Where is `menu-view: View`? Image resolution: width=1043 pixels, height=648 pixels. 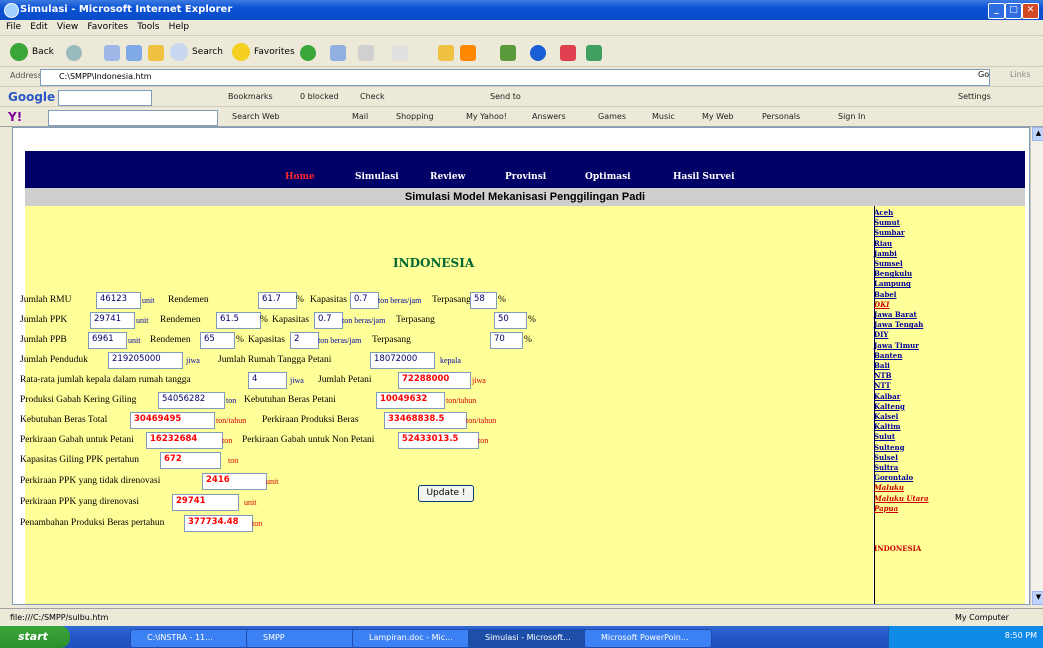
menu-view: View is located at coordinates (67, 27).